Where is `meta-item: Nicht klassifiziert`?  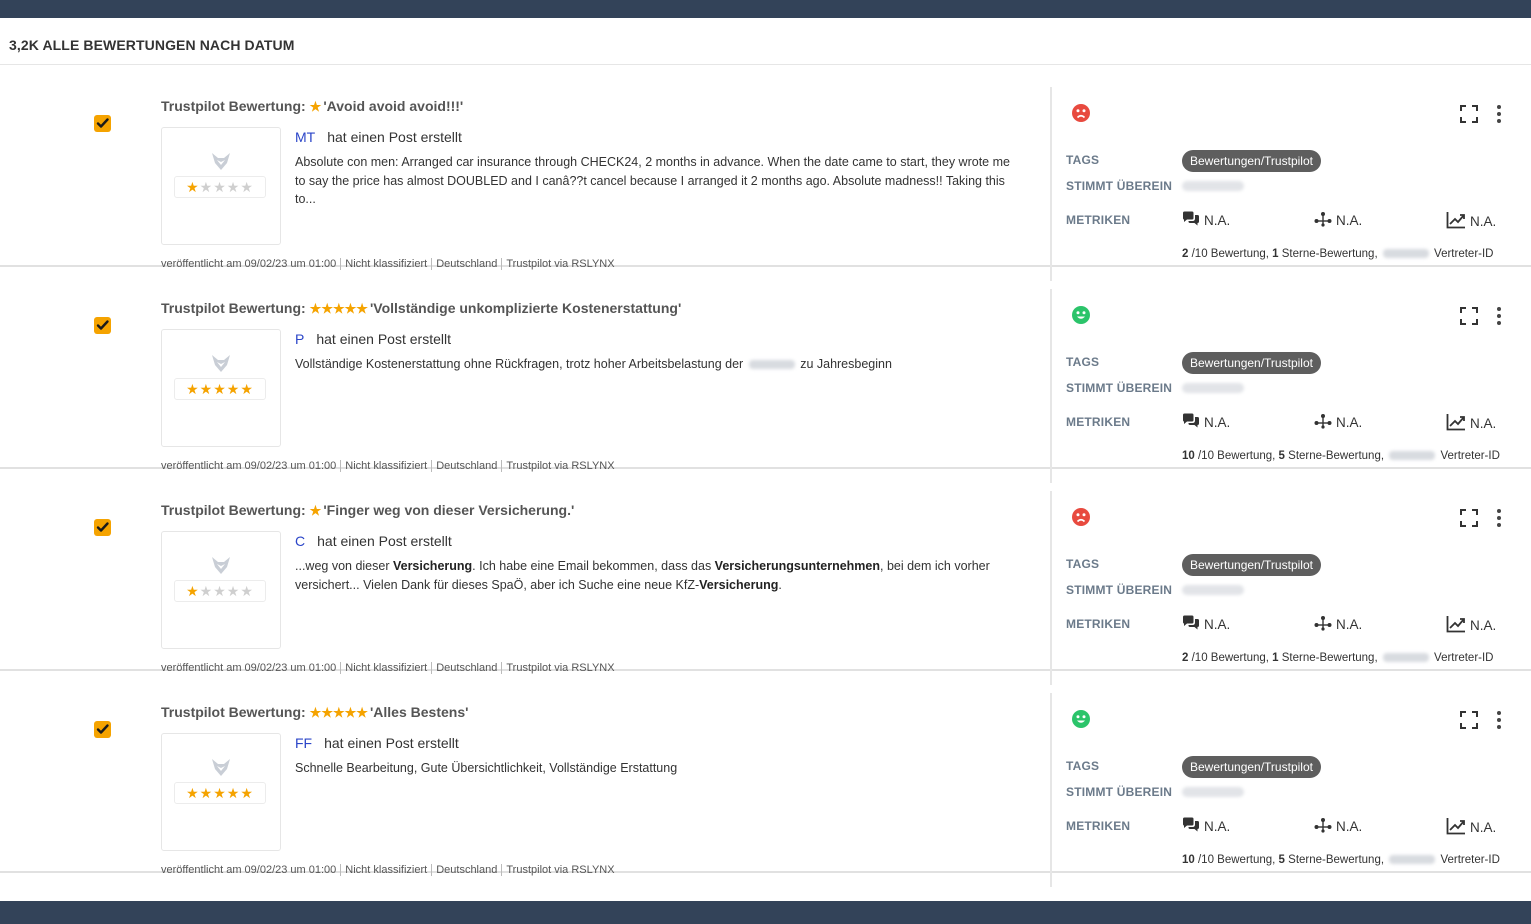 meta-item: Nicht klassifiziert is located at coordinates (386, 870).